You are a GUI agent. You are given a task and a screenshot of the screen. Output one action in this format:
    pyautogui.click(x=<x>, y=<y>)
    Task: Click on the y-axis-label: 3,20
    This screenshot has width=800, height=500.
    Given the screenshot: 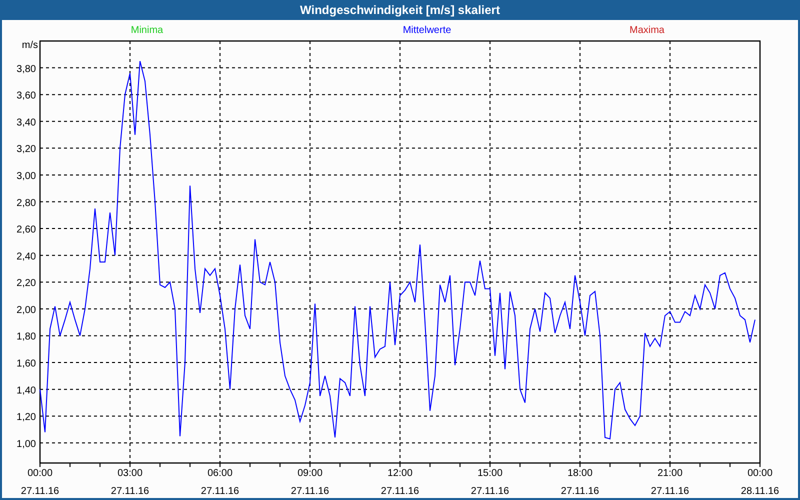 What is the action you would take?
    pyautogui.click(x=26, y=150)
    